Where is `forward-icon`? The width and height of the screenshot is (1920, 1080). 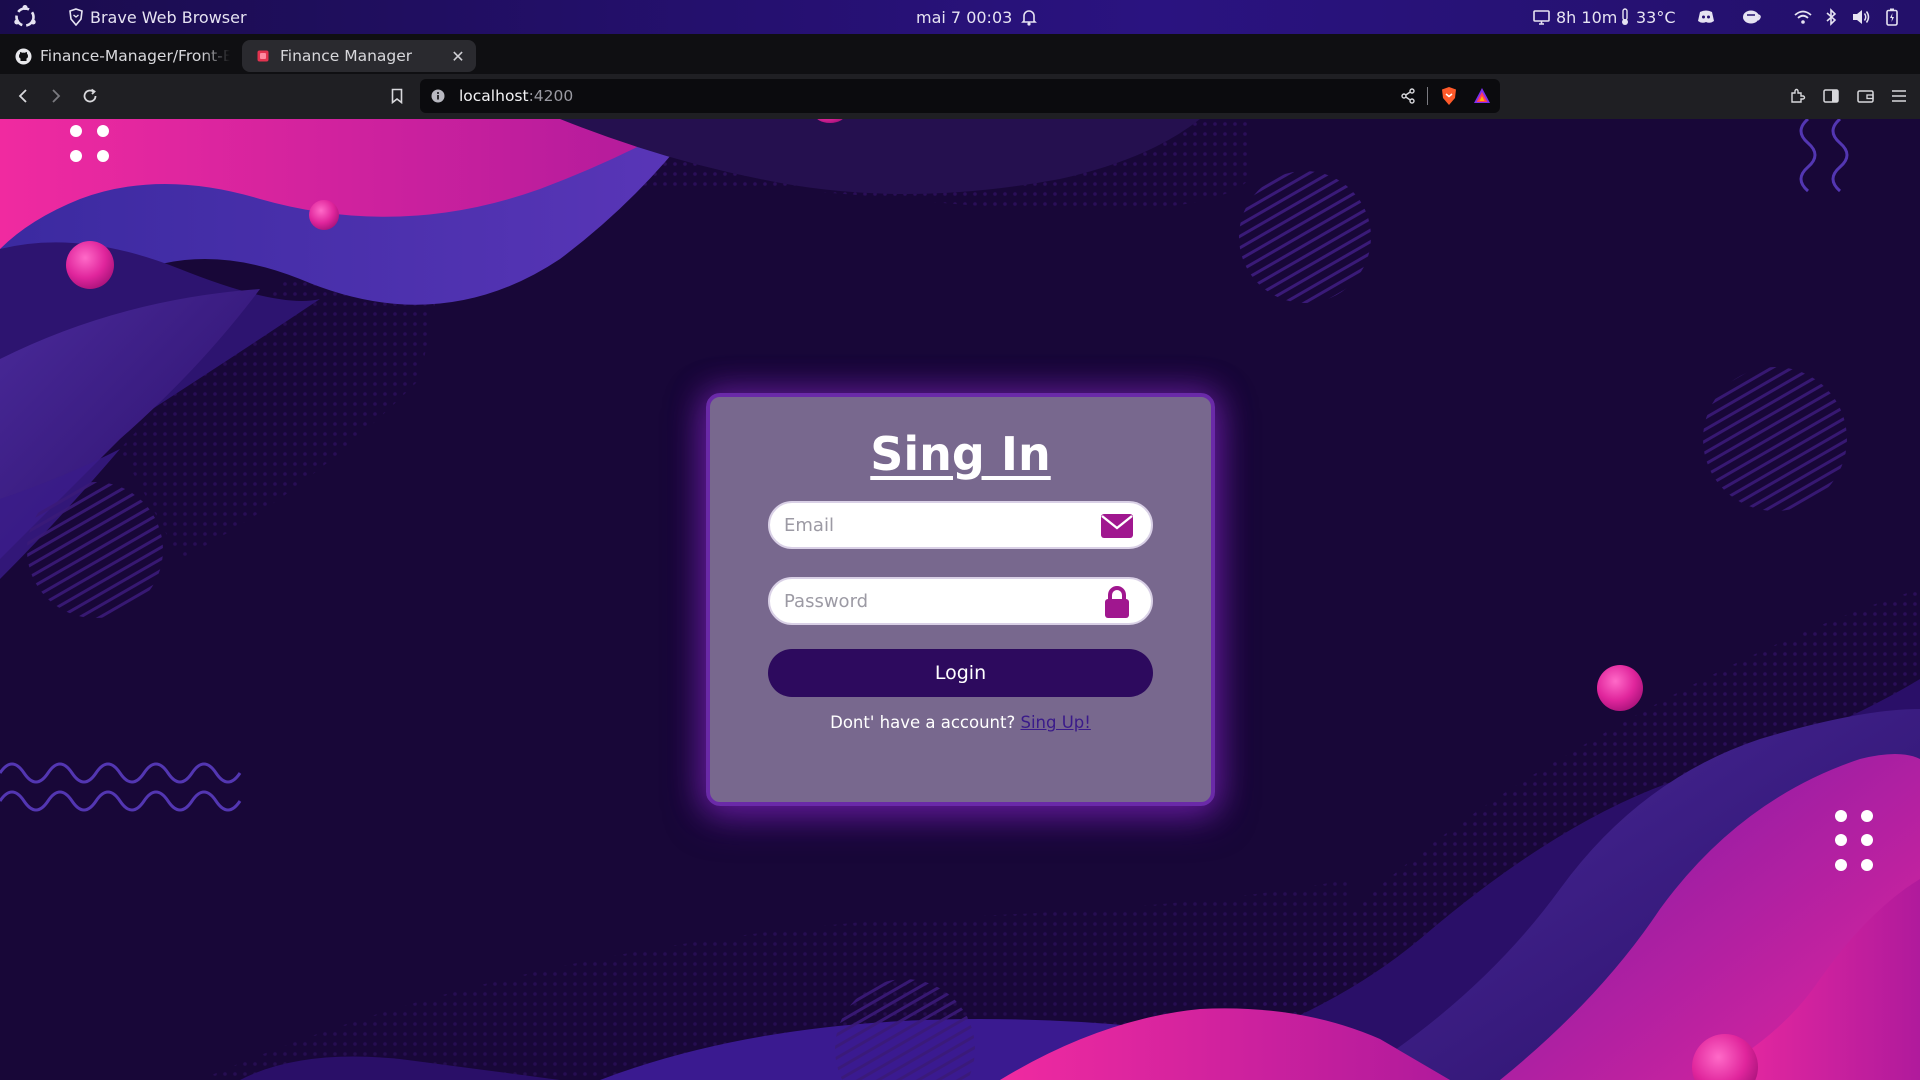
forward-icon is located at coordinates (56, 96).